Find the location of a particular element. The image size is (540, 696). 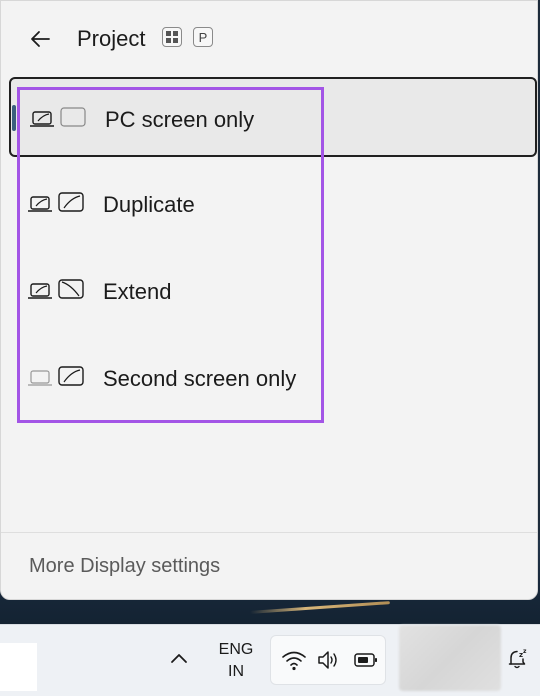

language-indicator: ENG IN is located at coordinates (236, 661).